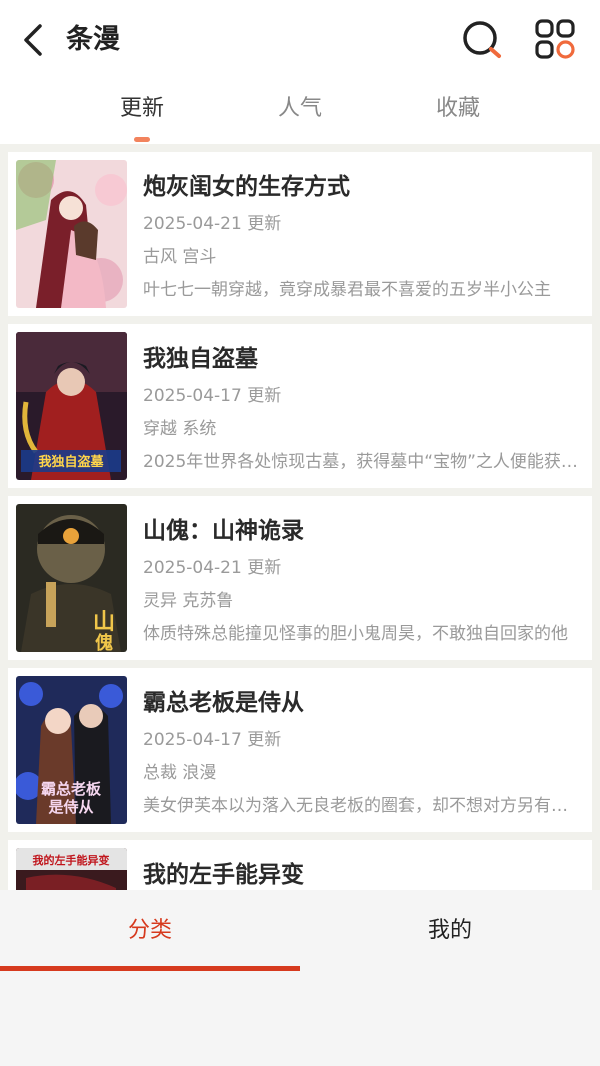 Image resolution: width=600 pixels, height=1066 pixels. What do you see at coordinates (71, 860) in the screenshot?
I see `svg-text: 我的左手能异变` at bounding box center [71, 860].